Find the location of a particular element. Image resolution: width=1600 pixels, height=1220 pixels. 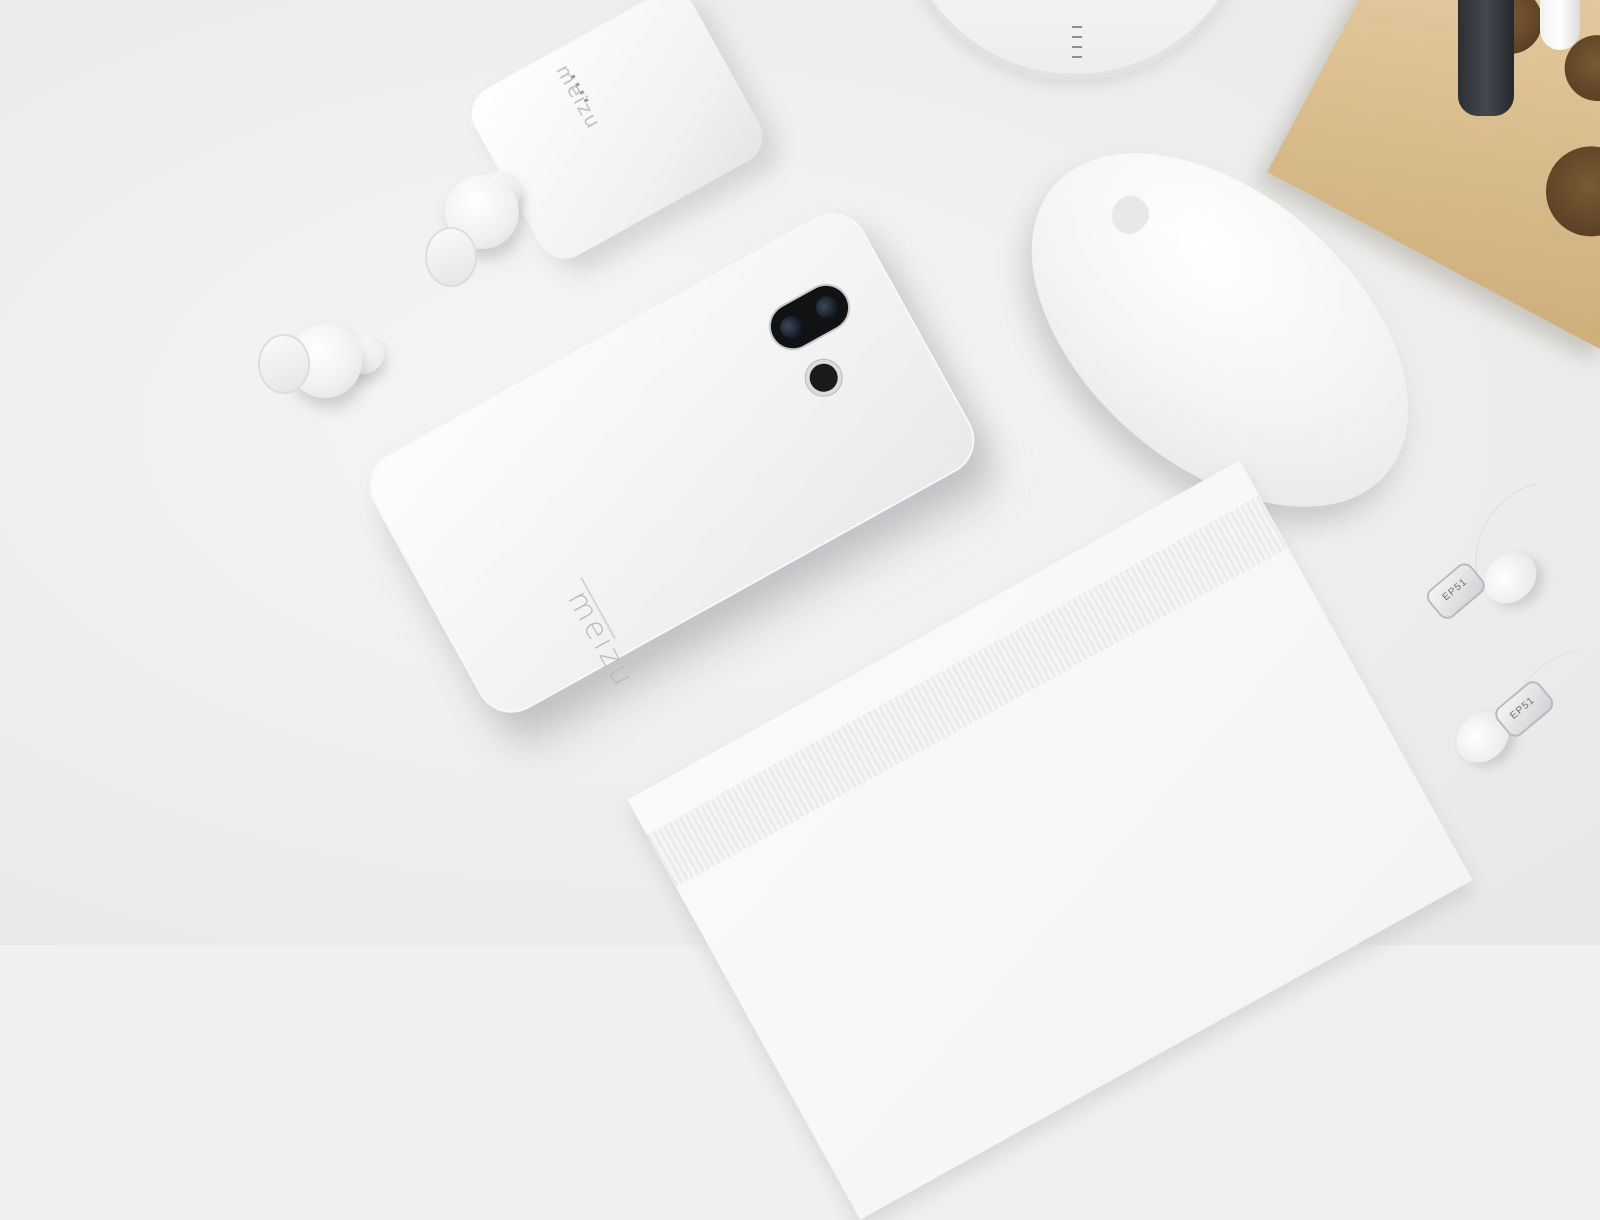

case-brand-logo: meizu is located at coordinates (579, 97).